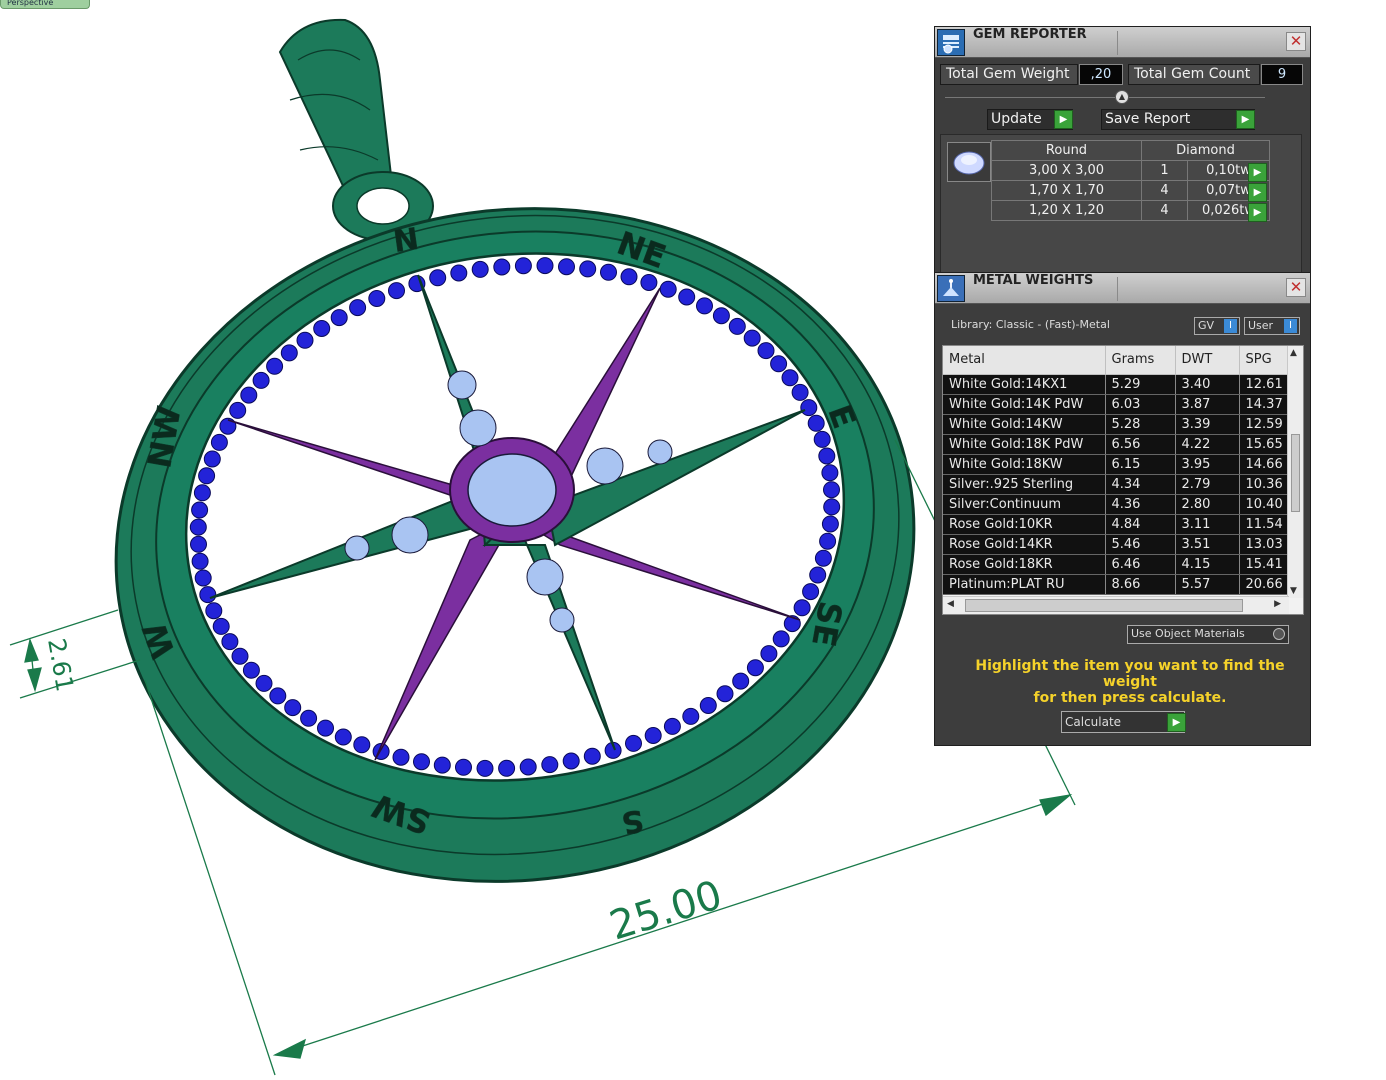 The width and height of the screenshot is (1386, 1080). What do you see at coordinates (1140, 360) in the screenshot?
I see `col-grams: Grams` at bounding box center [1140, 360].